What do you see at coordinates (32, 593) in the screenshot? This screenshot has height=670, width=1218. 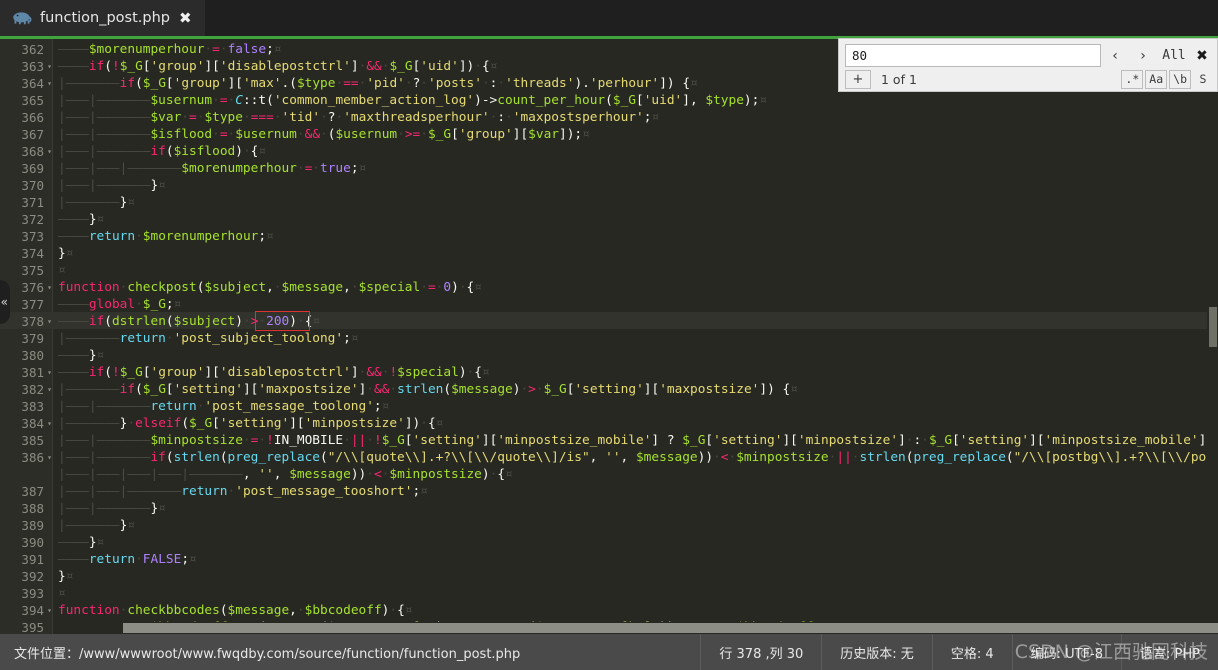 I see `line-number: 393` at bounding box center [32, 593].